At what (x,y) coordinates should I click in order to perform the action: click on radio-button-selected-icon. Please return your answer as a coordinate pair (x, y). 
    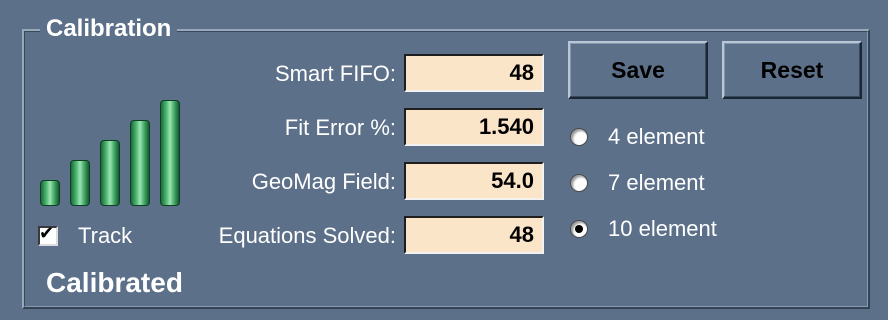
    Looking at the image, I should click on (579, 229).